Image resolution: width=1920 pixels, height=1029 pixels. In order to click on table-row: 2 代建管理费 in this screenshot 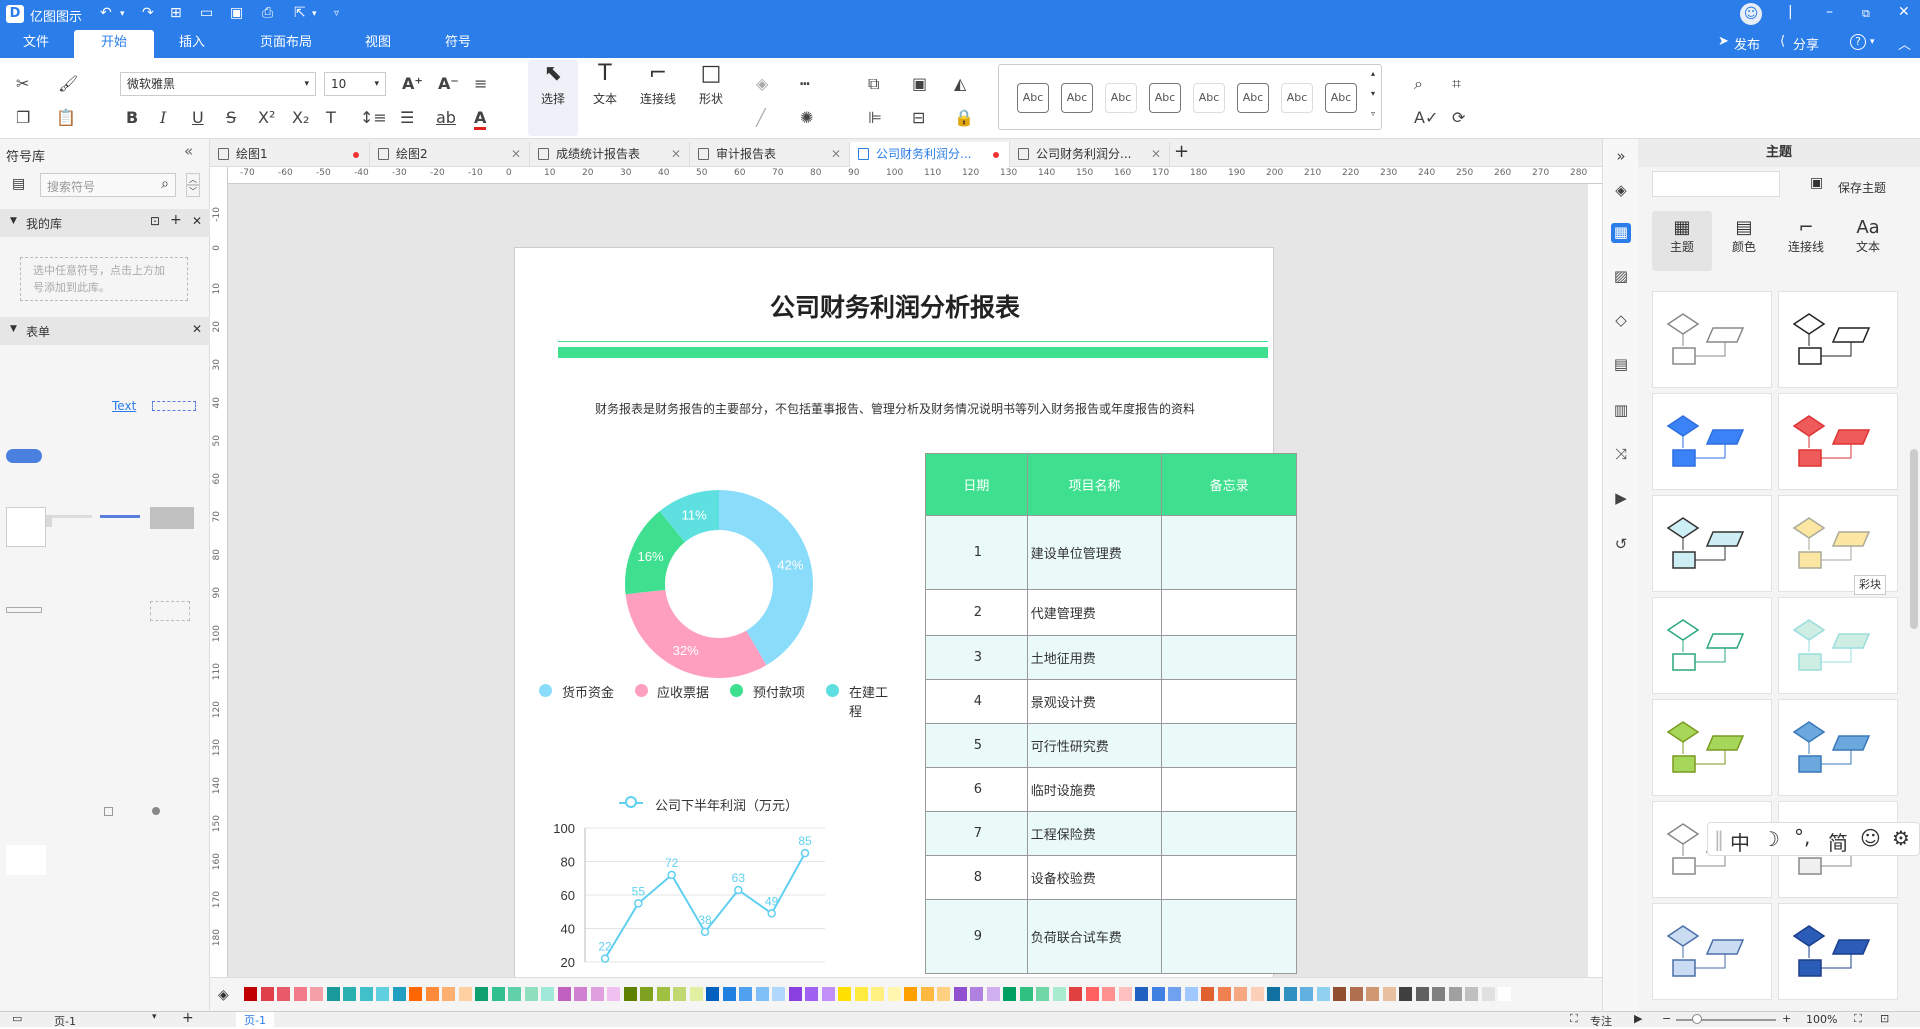, I will do `click(1111, 612)`.